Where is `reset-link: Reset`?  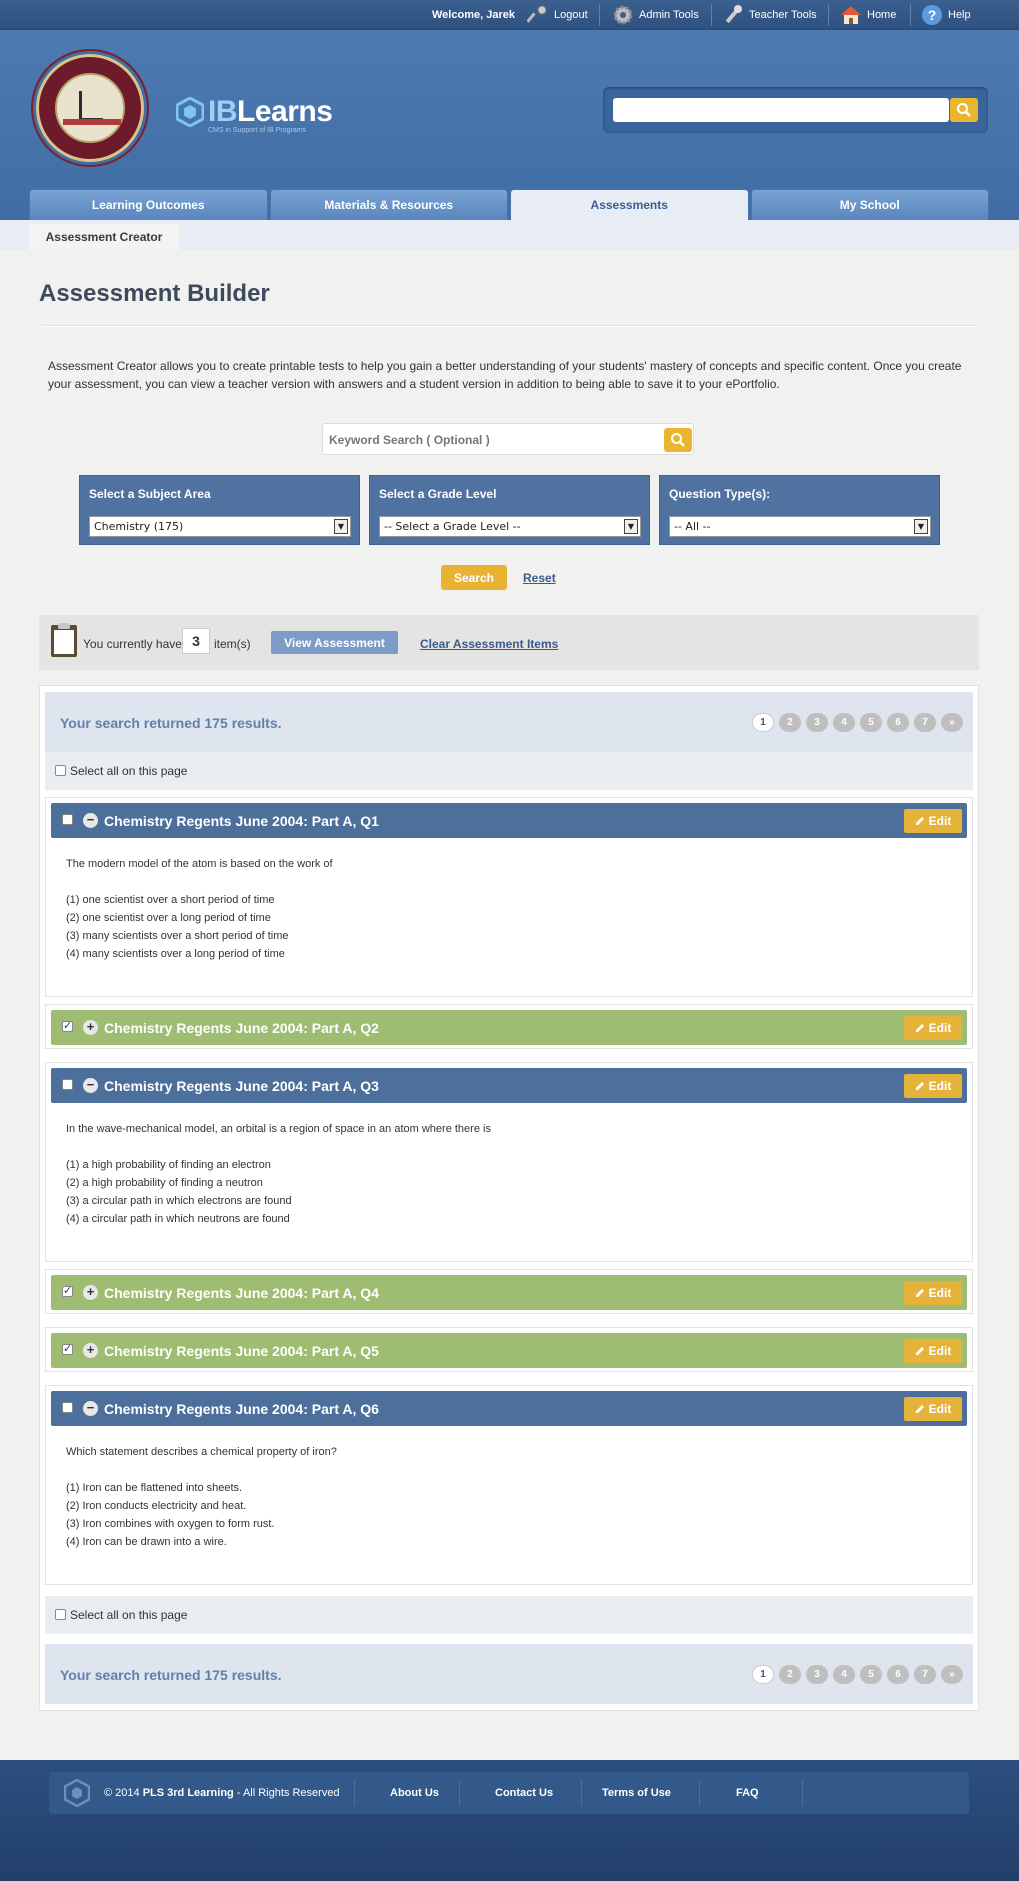 reset-link: Reset is located at coordinates (539, 578).